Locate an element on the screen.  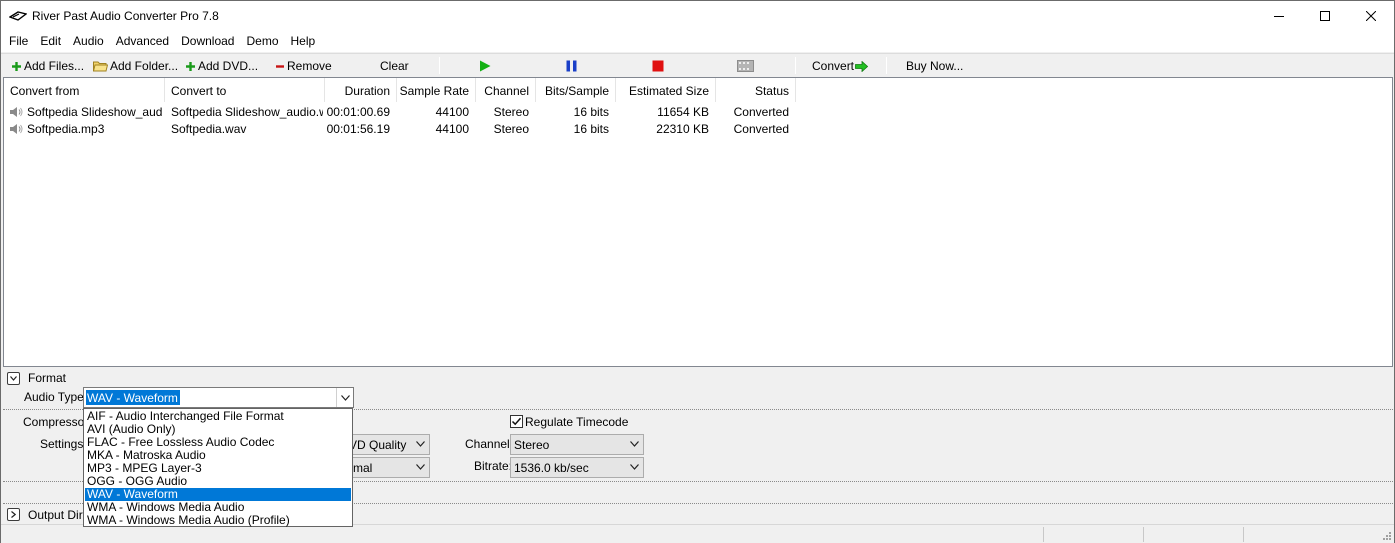
channel-select: Stereo is located at coordinates (577, 444).